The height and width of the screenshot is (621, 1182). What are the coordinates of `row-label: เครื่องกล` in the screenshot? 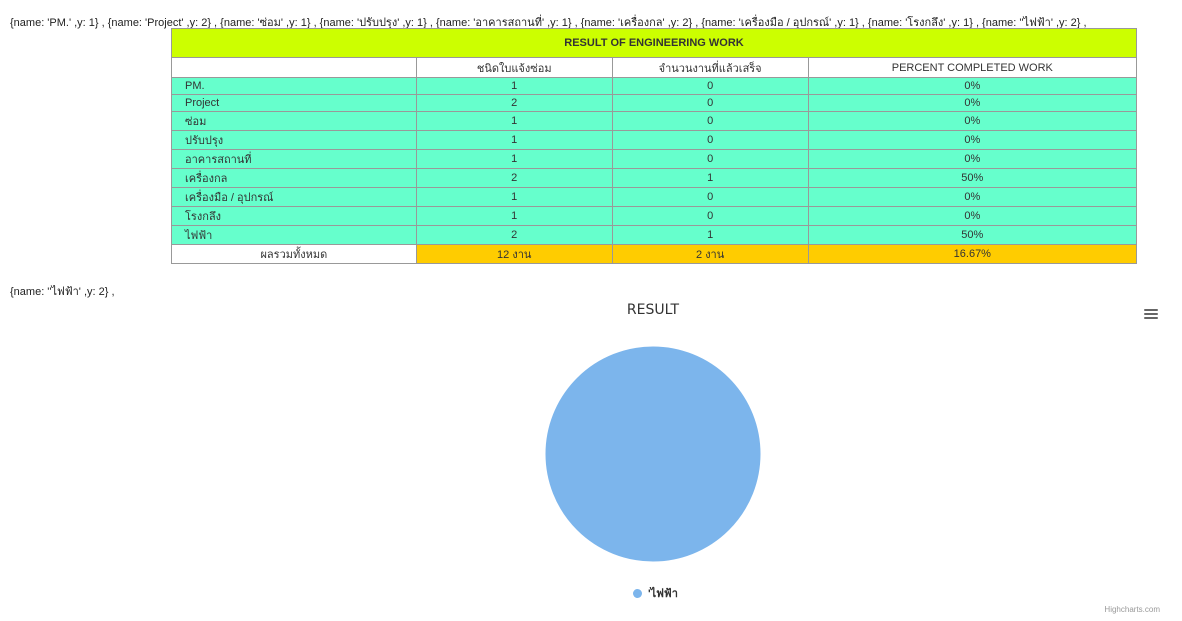 It's located at (294, 178).